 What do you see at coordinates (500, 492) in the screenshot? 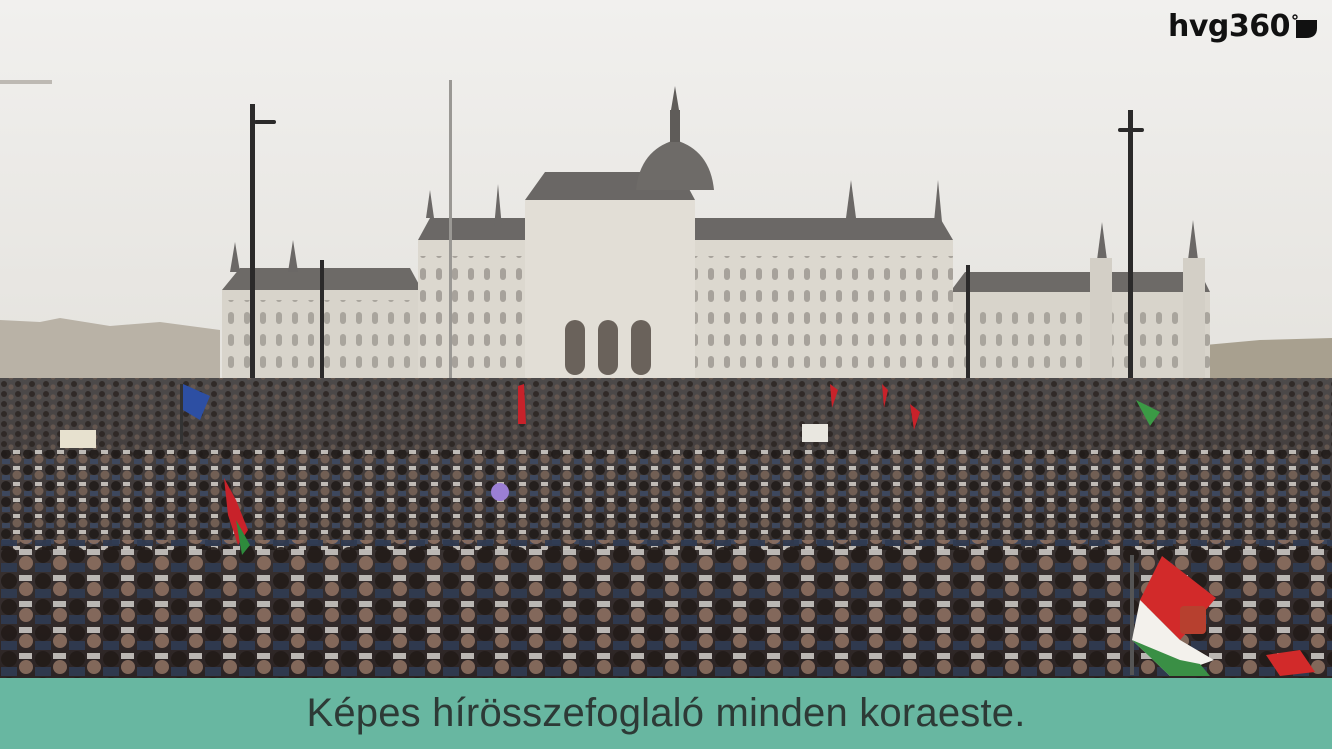
I see `balloon` at bounding box center [500, 492].